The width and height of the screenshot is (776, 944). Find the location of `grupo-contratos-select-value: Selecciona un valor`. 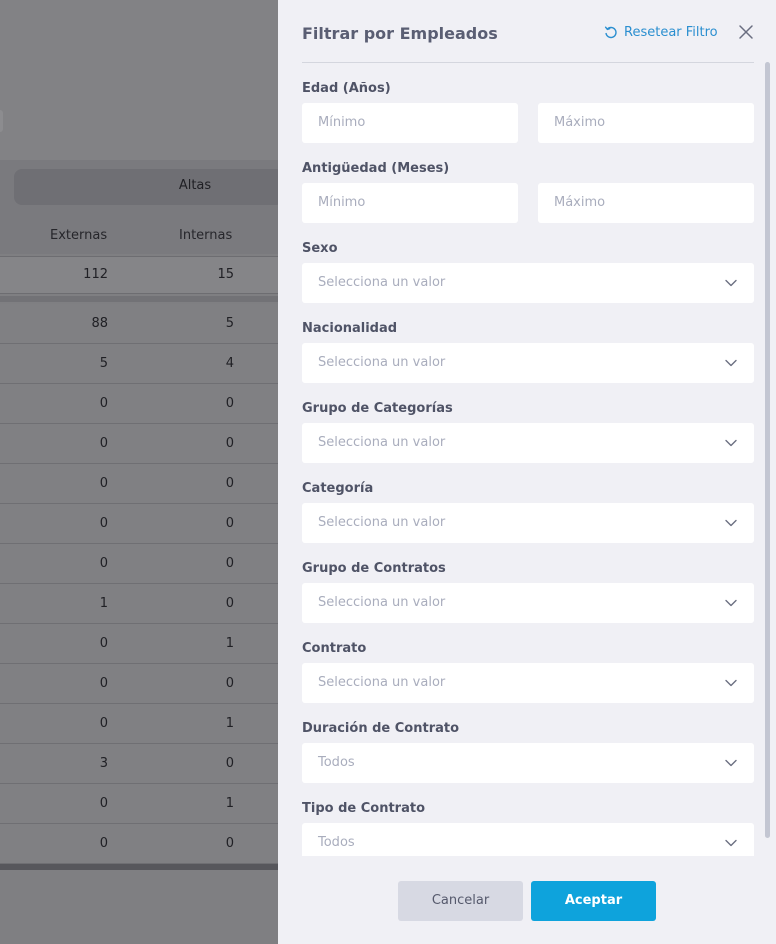

grupo-contratos-select-value: Selecciona un valor is located at coordinates (382, 602).